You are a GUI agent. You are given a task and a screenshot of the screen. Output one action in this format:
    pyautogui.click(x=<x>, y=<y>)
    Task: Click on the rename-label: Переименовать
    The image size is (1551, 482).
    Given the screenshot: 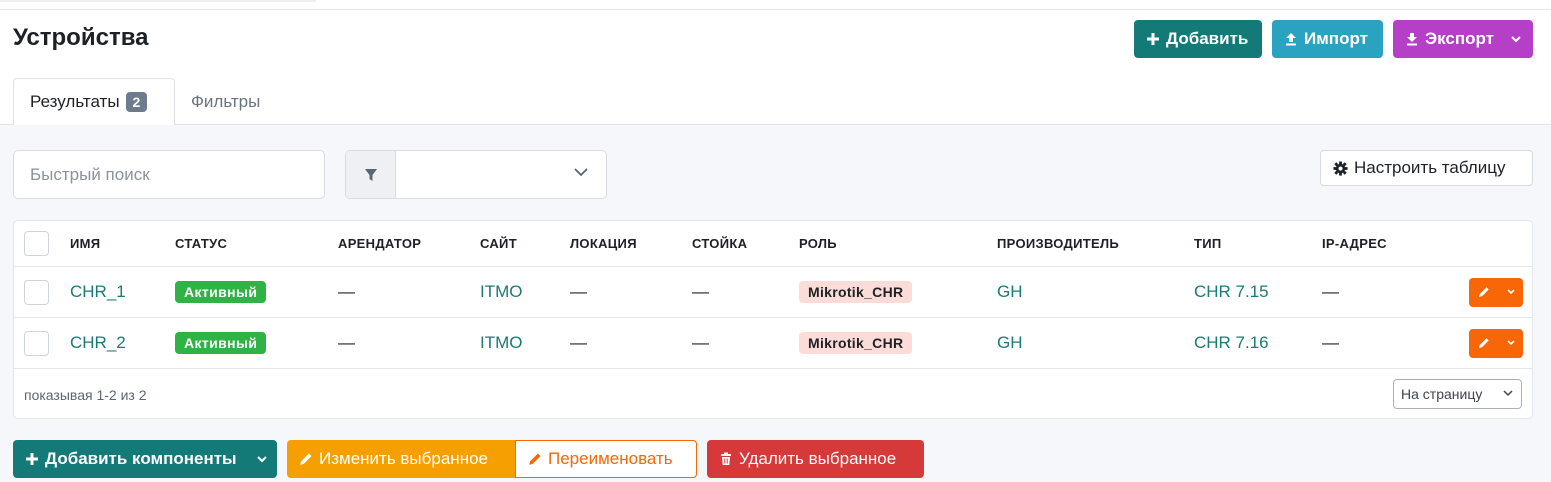 What is the action you would take?
    pyautogui.click(x=610, y=458)
    